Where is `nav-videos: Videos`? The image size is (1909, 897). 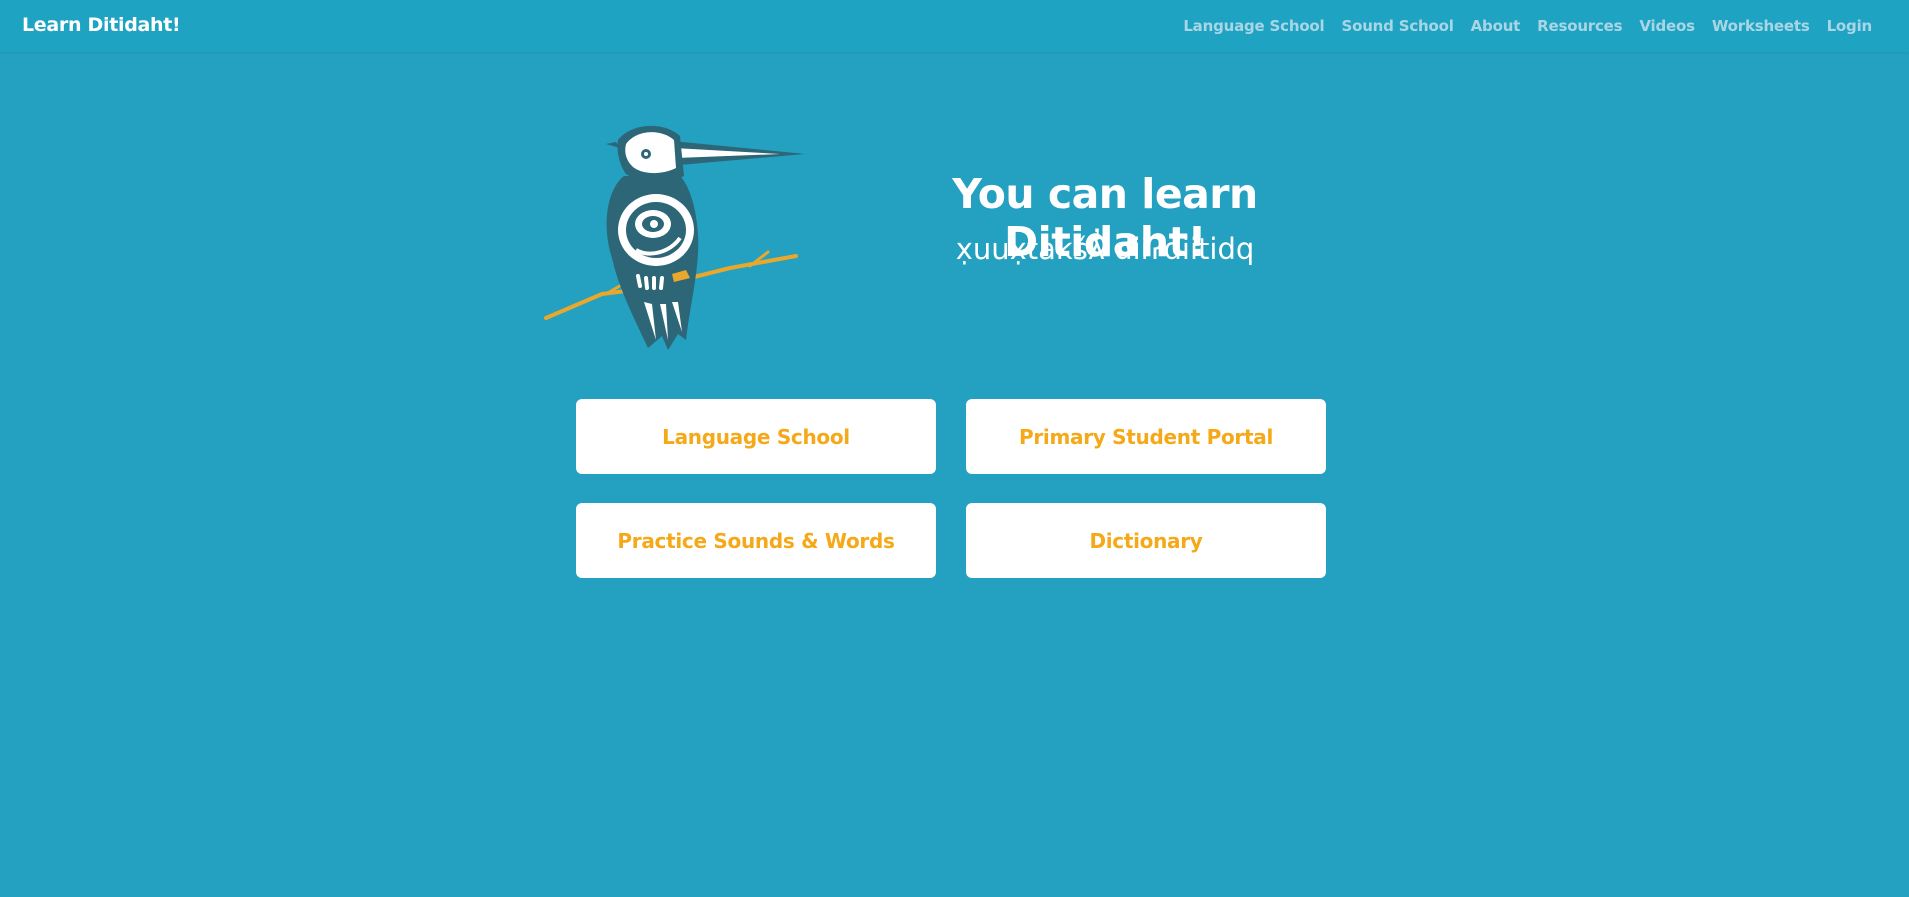 nav-videos: Videos is located at coordinates (1667, 26).